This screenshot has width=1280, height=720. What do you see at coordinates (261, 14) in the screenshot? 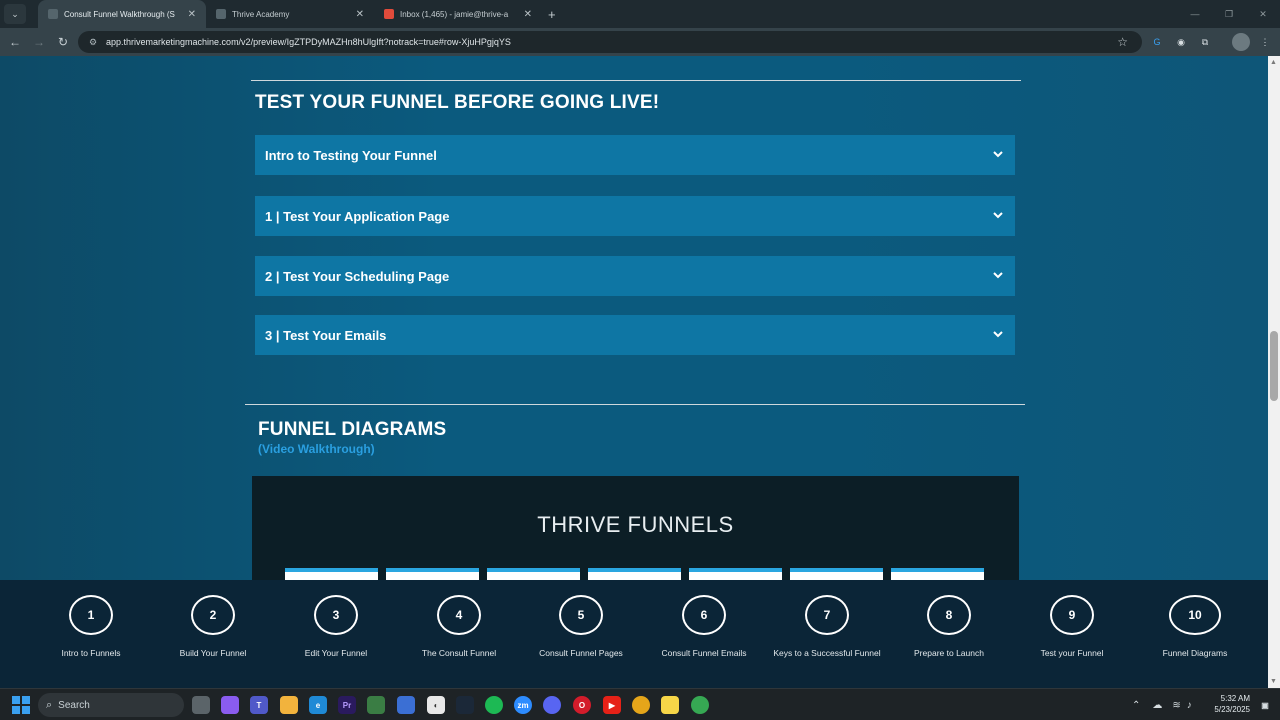
I see `tab-title: Thrive Academy` at bounding box center [261, 14].